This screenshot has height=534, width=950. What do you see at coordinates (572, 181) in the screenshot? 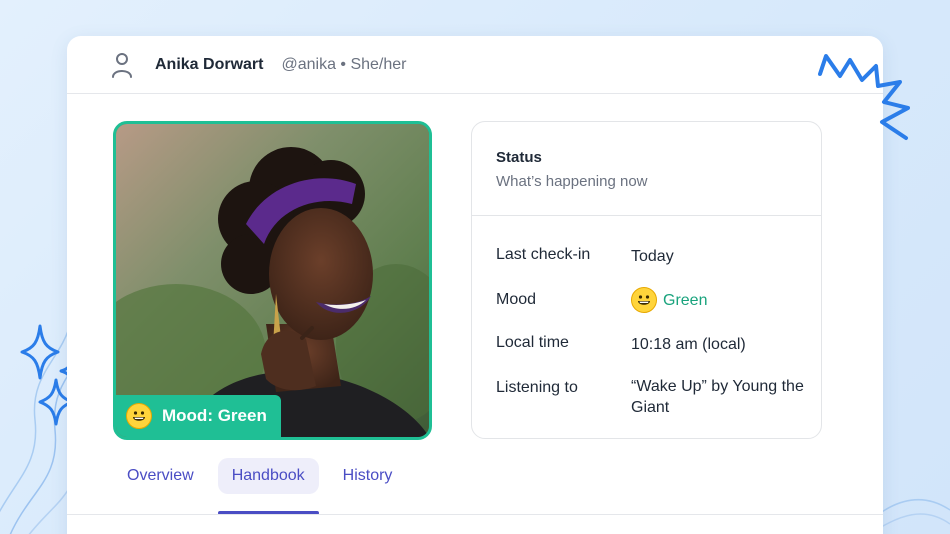
I see `status-subtitle: What’s happening now` at bounding box center [572, 181].